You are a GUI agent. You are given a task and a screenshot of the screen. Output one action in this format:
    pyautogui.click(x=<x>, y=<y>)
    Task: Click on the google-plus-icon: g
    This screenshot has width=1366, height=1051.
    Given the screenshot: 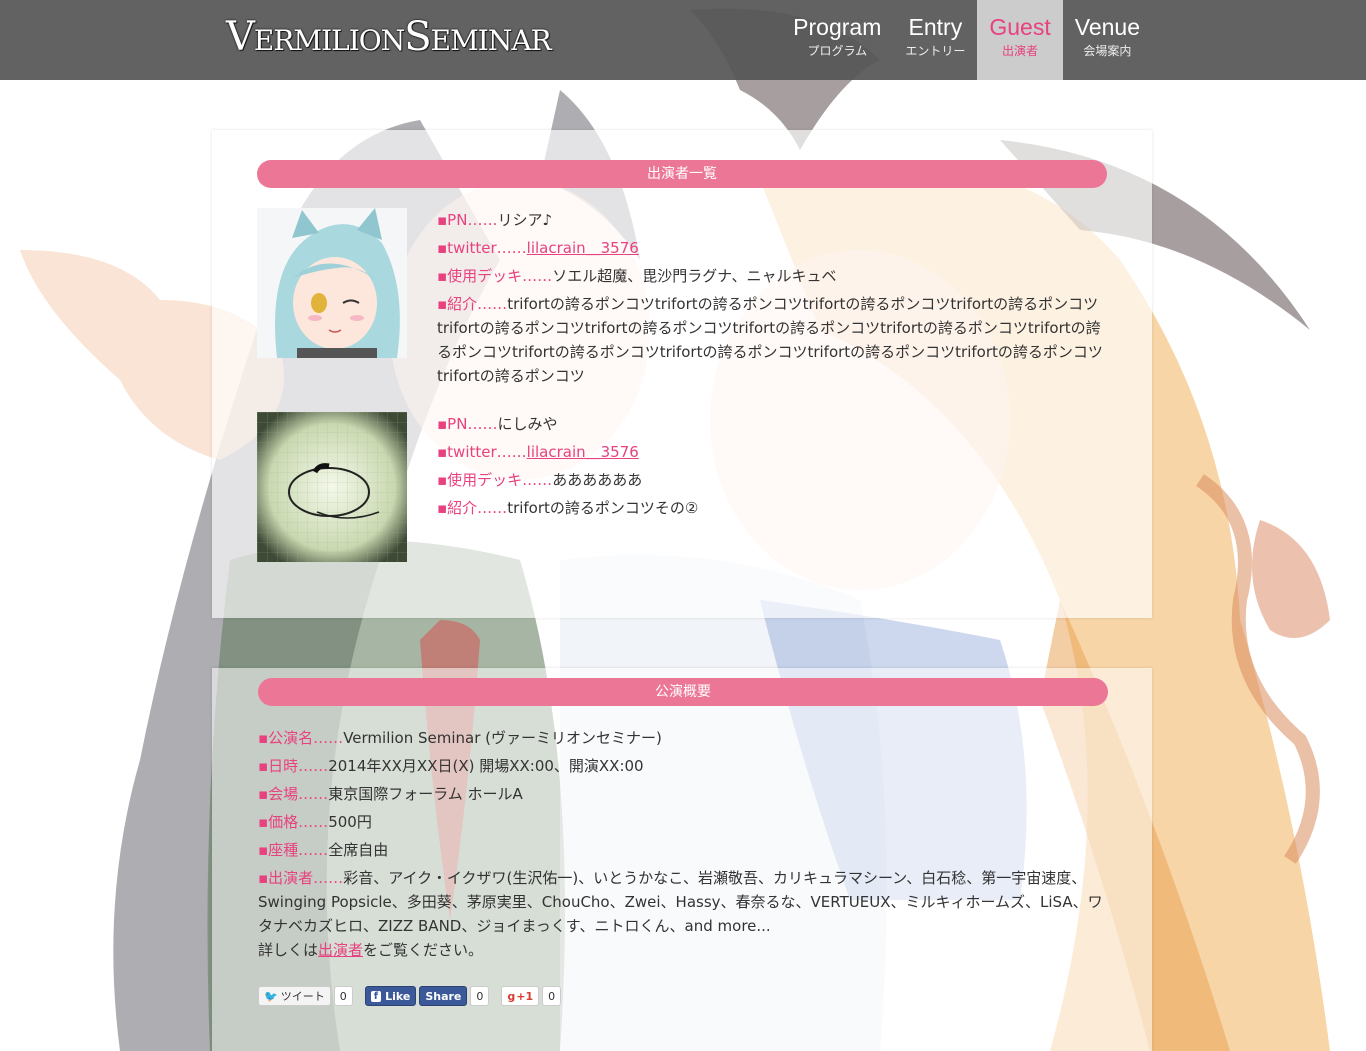 What is the action you would take?
    pyautogui.click(x=511, y=996)
    